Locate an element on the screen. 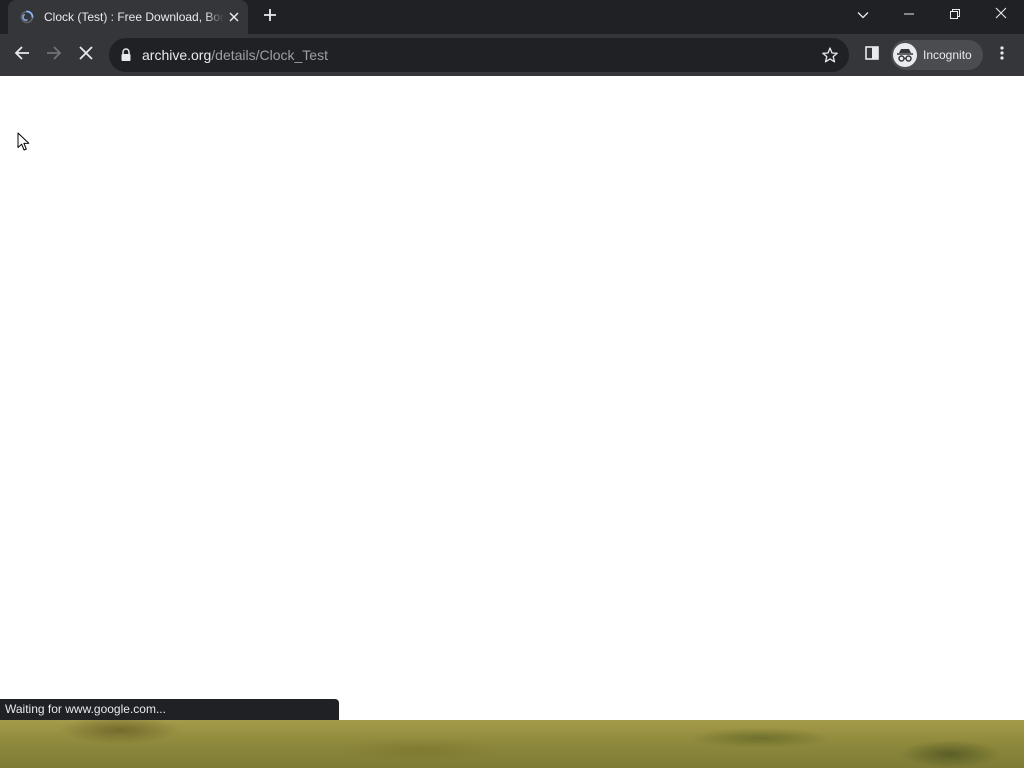 This screenshot has width=1024, height=768. kebab-menu-icon is located at coordinates (1002, 55).